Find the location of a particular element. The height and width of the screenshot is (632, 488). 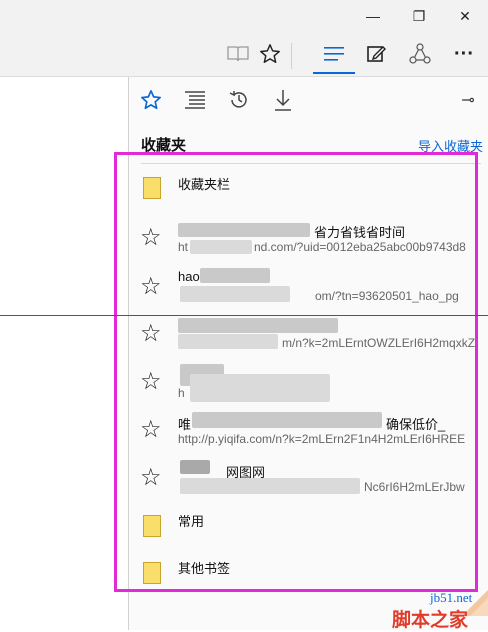

share-icon is located at coordinates (420, 53).